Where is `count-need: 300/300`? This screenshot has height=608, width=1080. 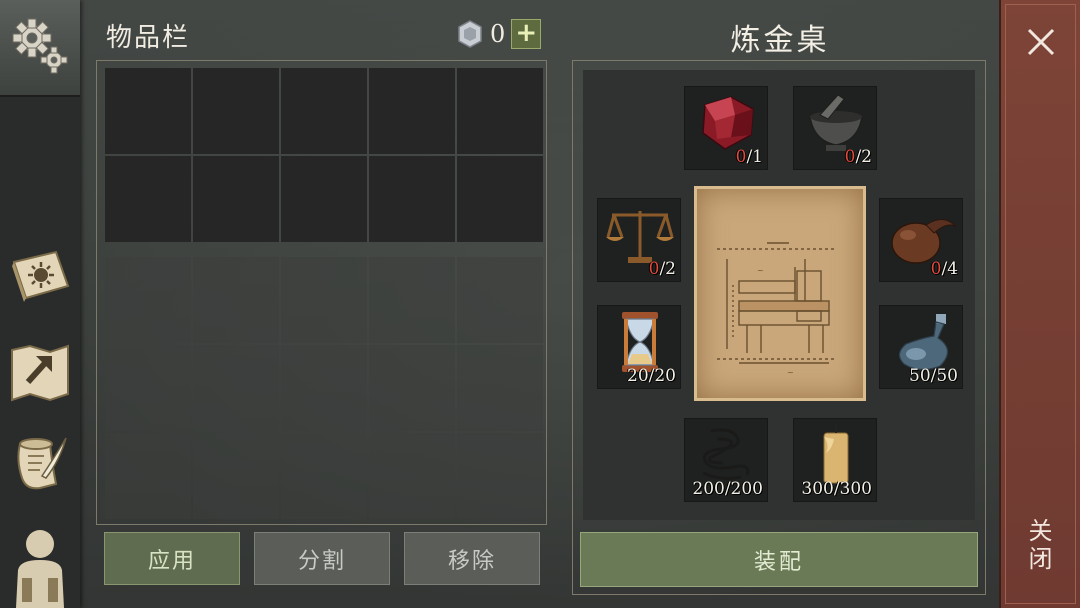 count-need: 300/300 is located at coordinates (836, 489).